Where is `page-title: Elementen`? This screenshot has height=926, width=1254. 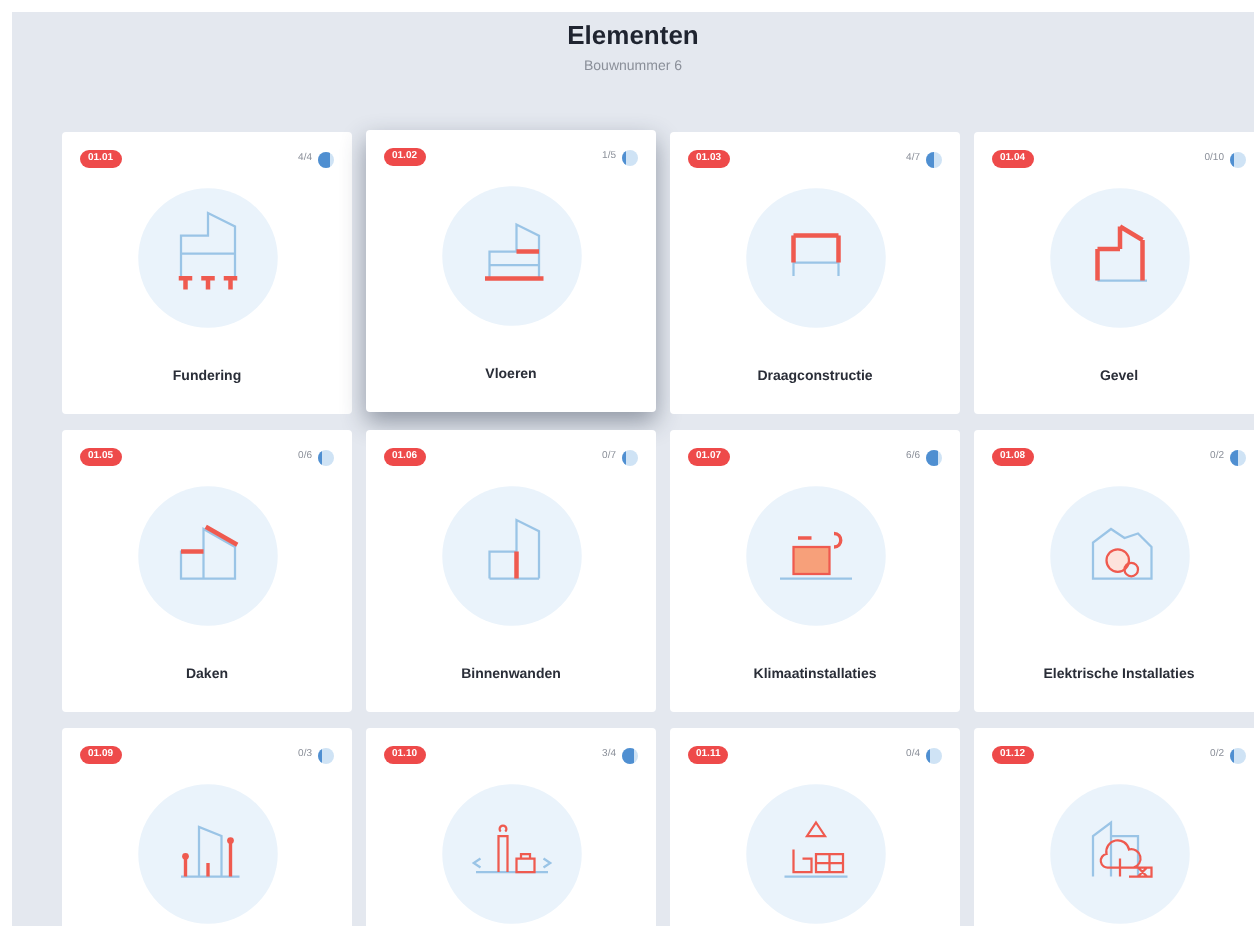
page-title: Elementen is located at coordinates (633, 36).